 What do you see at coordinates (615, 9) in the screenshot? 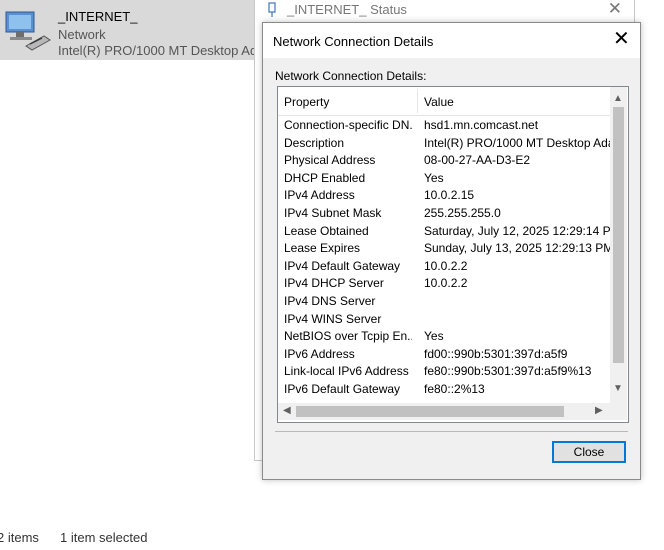
I see `status-close-icon: ✕` at bounding box center [615, 9].